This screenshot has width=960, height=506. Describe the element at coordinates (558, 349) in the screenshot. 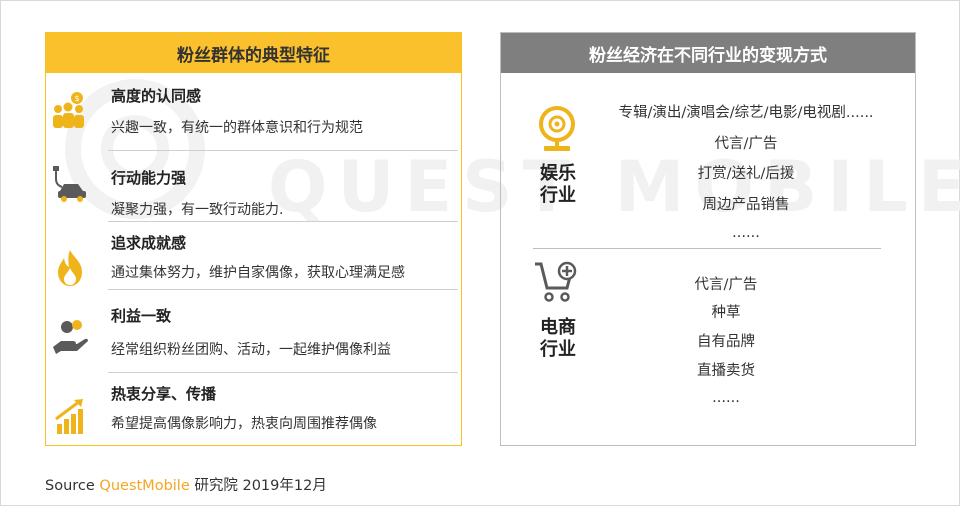

I see `ecommerce-label-line2: 行业` at that location.